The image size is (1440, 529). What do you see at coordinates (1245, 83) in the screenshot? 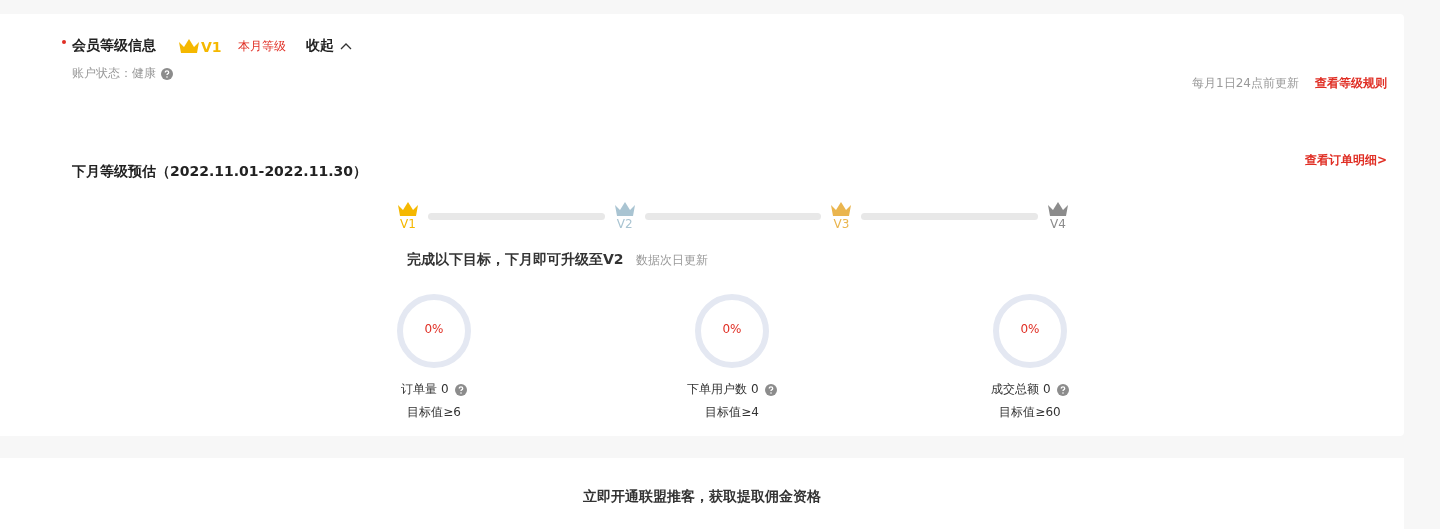
I see `update-note: 每月1日24点前更新` at bounding box center [1245, 83].